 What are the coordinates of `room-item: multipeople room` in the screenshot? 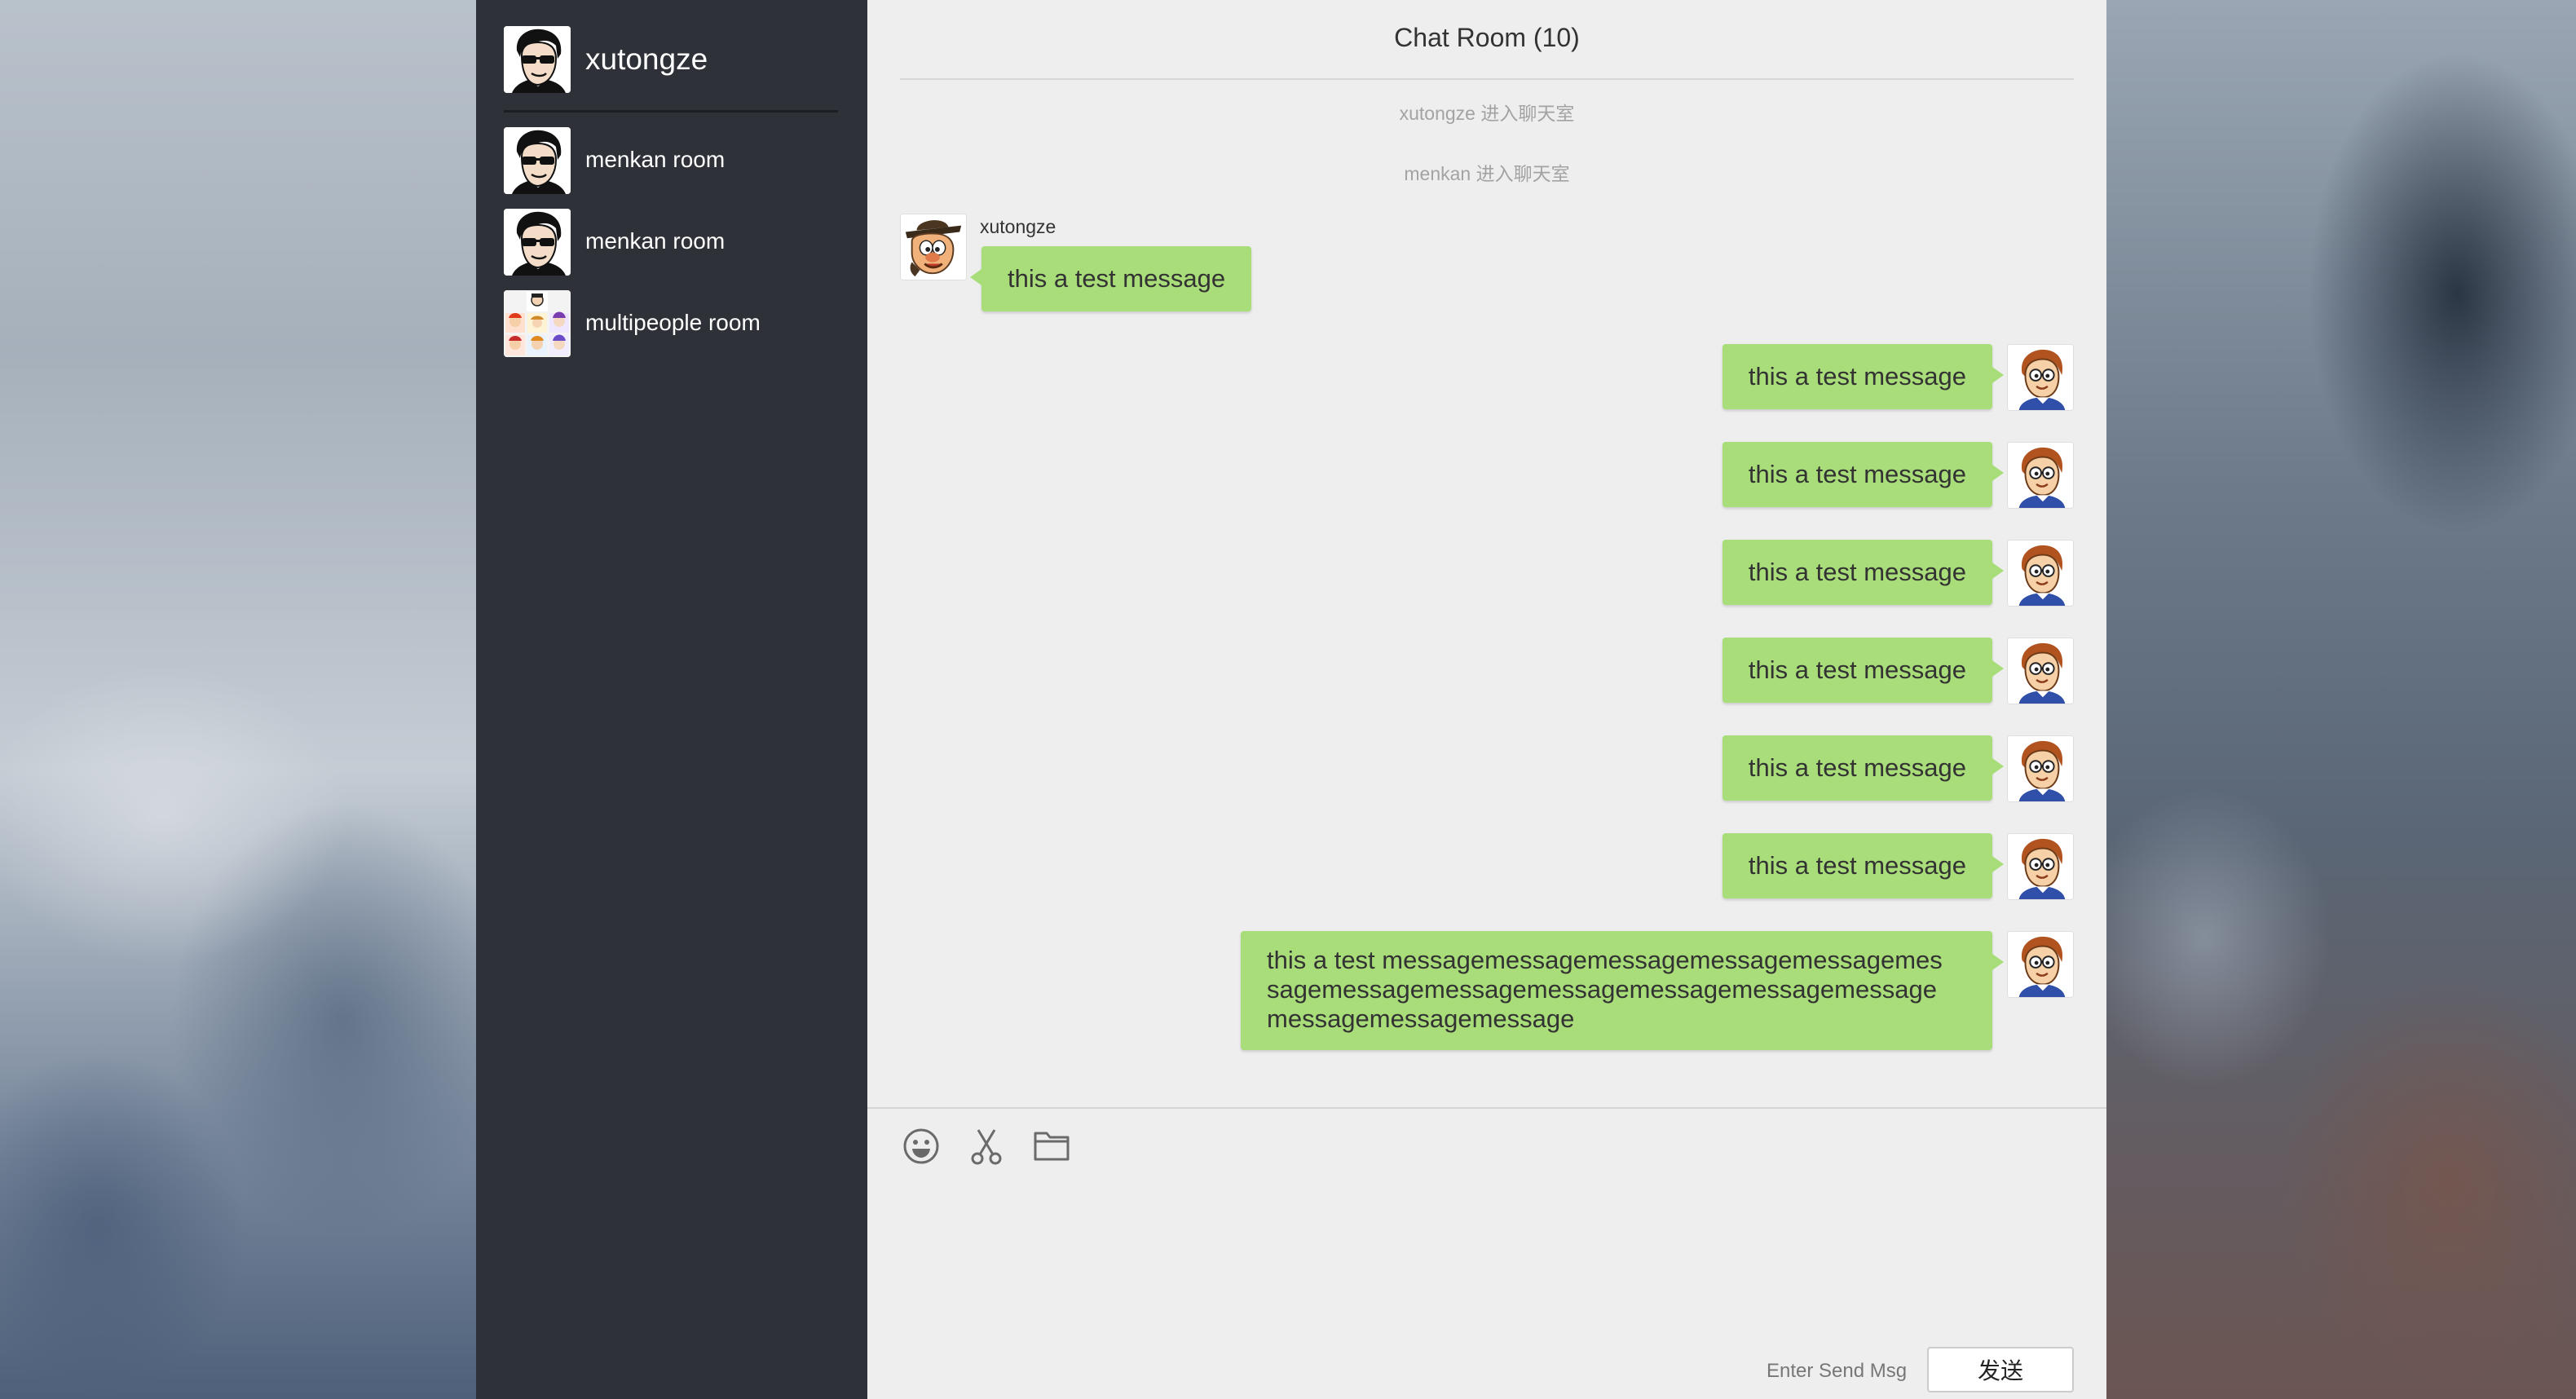 It's located at (675, 323).